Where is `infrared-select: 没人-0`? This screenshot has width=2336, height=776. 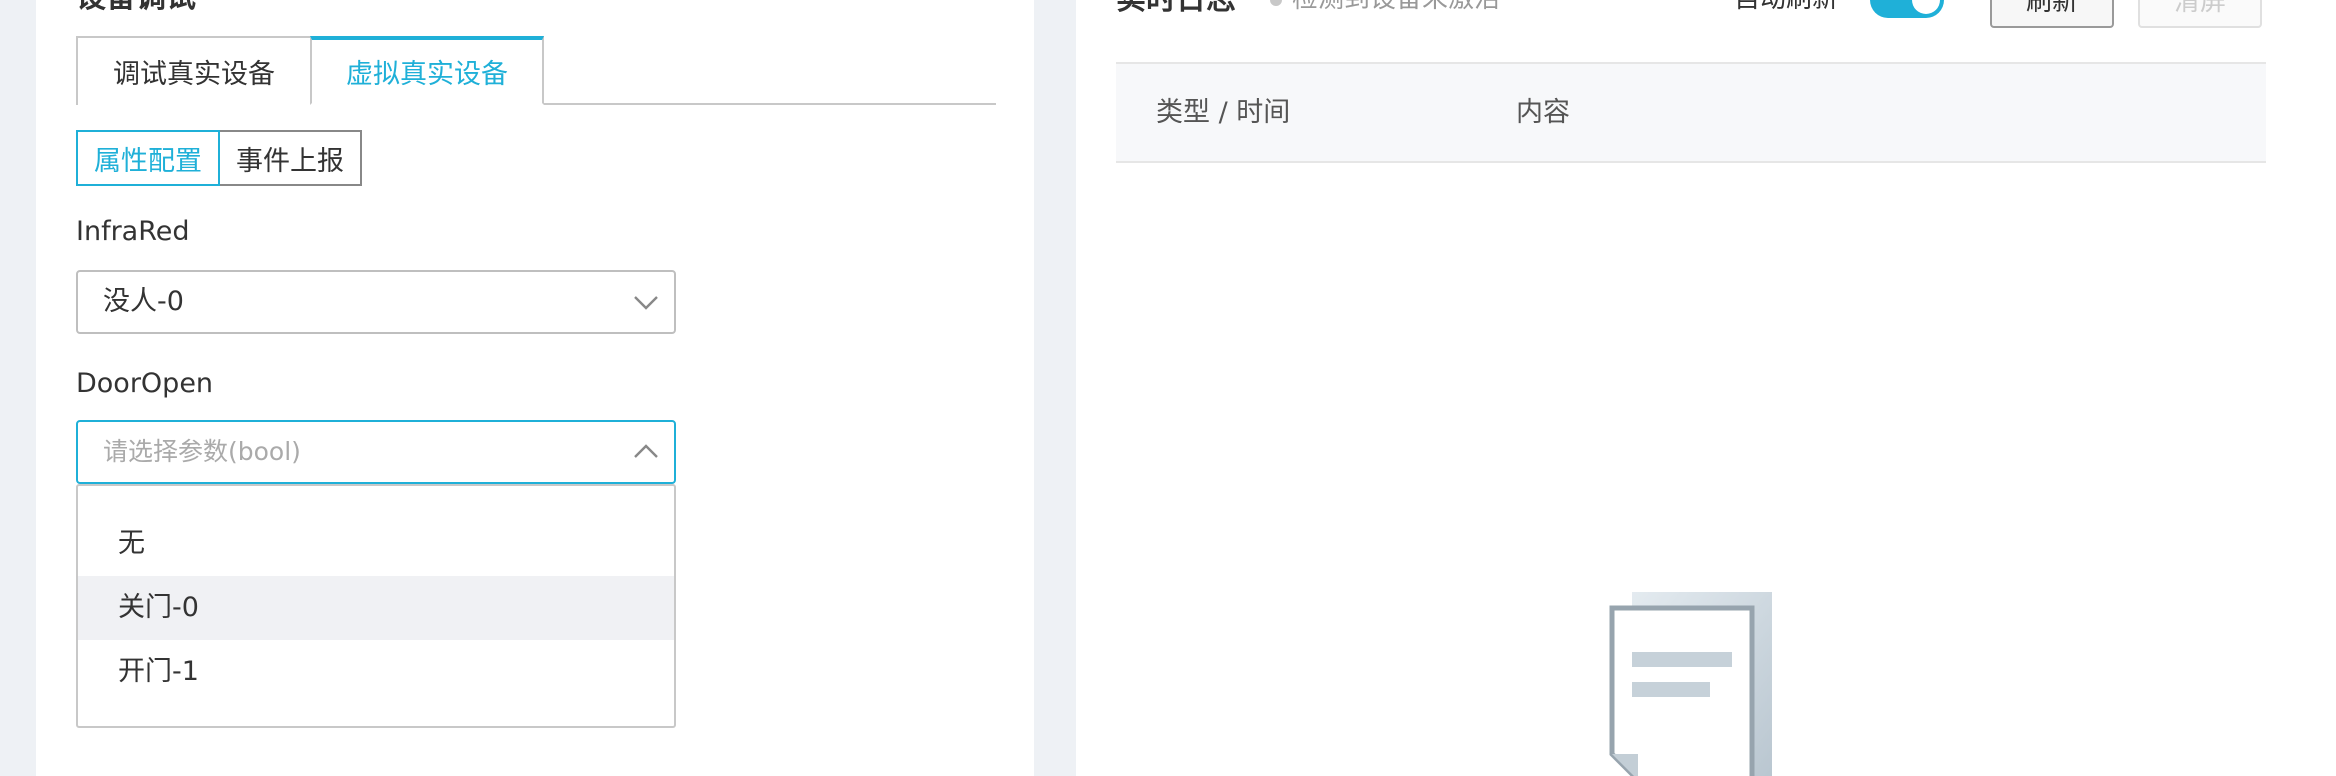
infrared-select: 没人-0 is located at coordinates (376, 302).